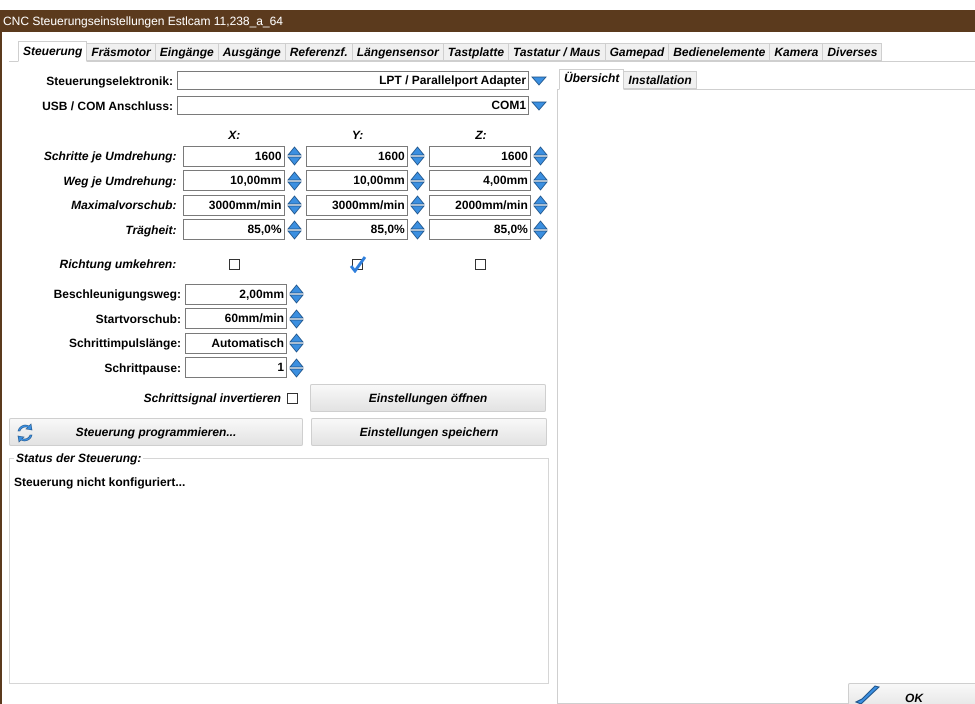 This screenshot has height=704, width=975. What do you see at coordinates (151, 230) in the screenshot?
I see `field-label: Trägheit:` at bounding box center [151, 230].